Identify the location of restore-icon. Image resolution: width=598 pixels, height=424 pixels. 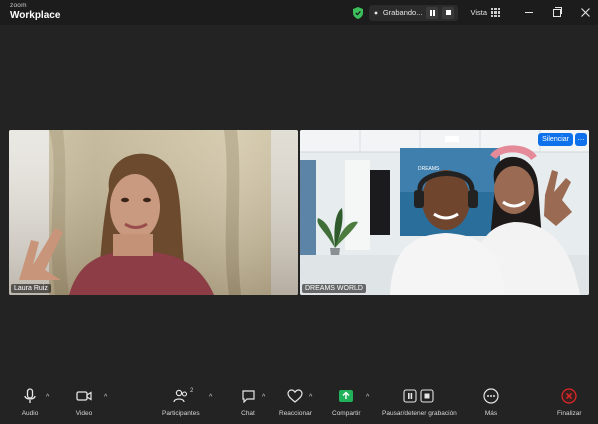
(557, 11).